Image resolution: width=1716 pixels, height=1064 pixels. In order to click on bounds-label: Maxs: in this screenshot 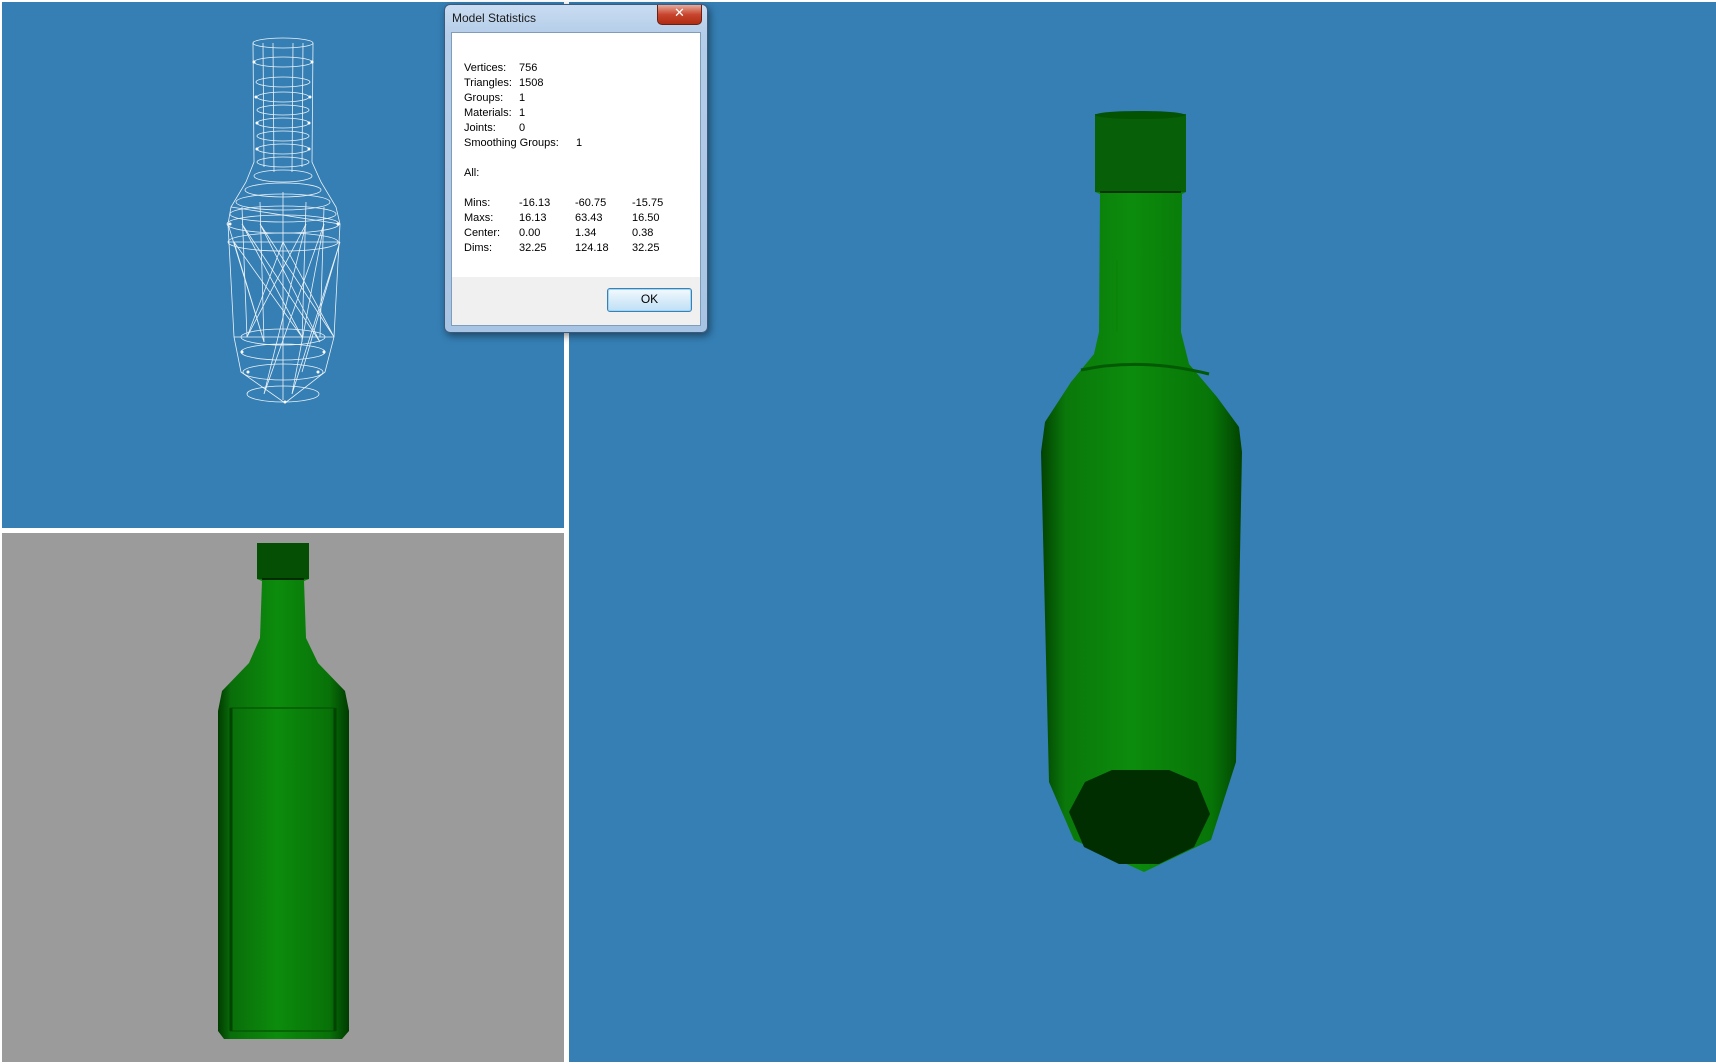, I will do `click(479, 218)`.